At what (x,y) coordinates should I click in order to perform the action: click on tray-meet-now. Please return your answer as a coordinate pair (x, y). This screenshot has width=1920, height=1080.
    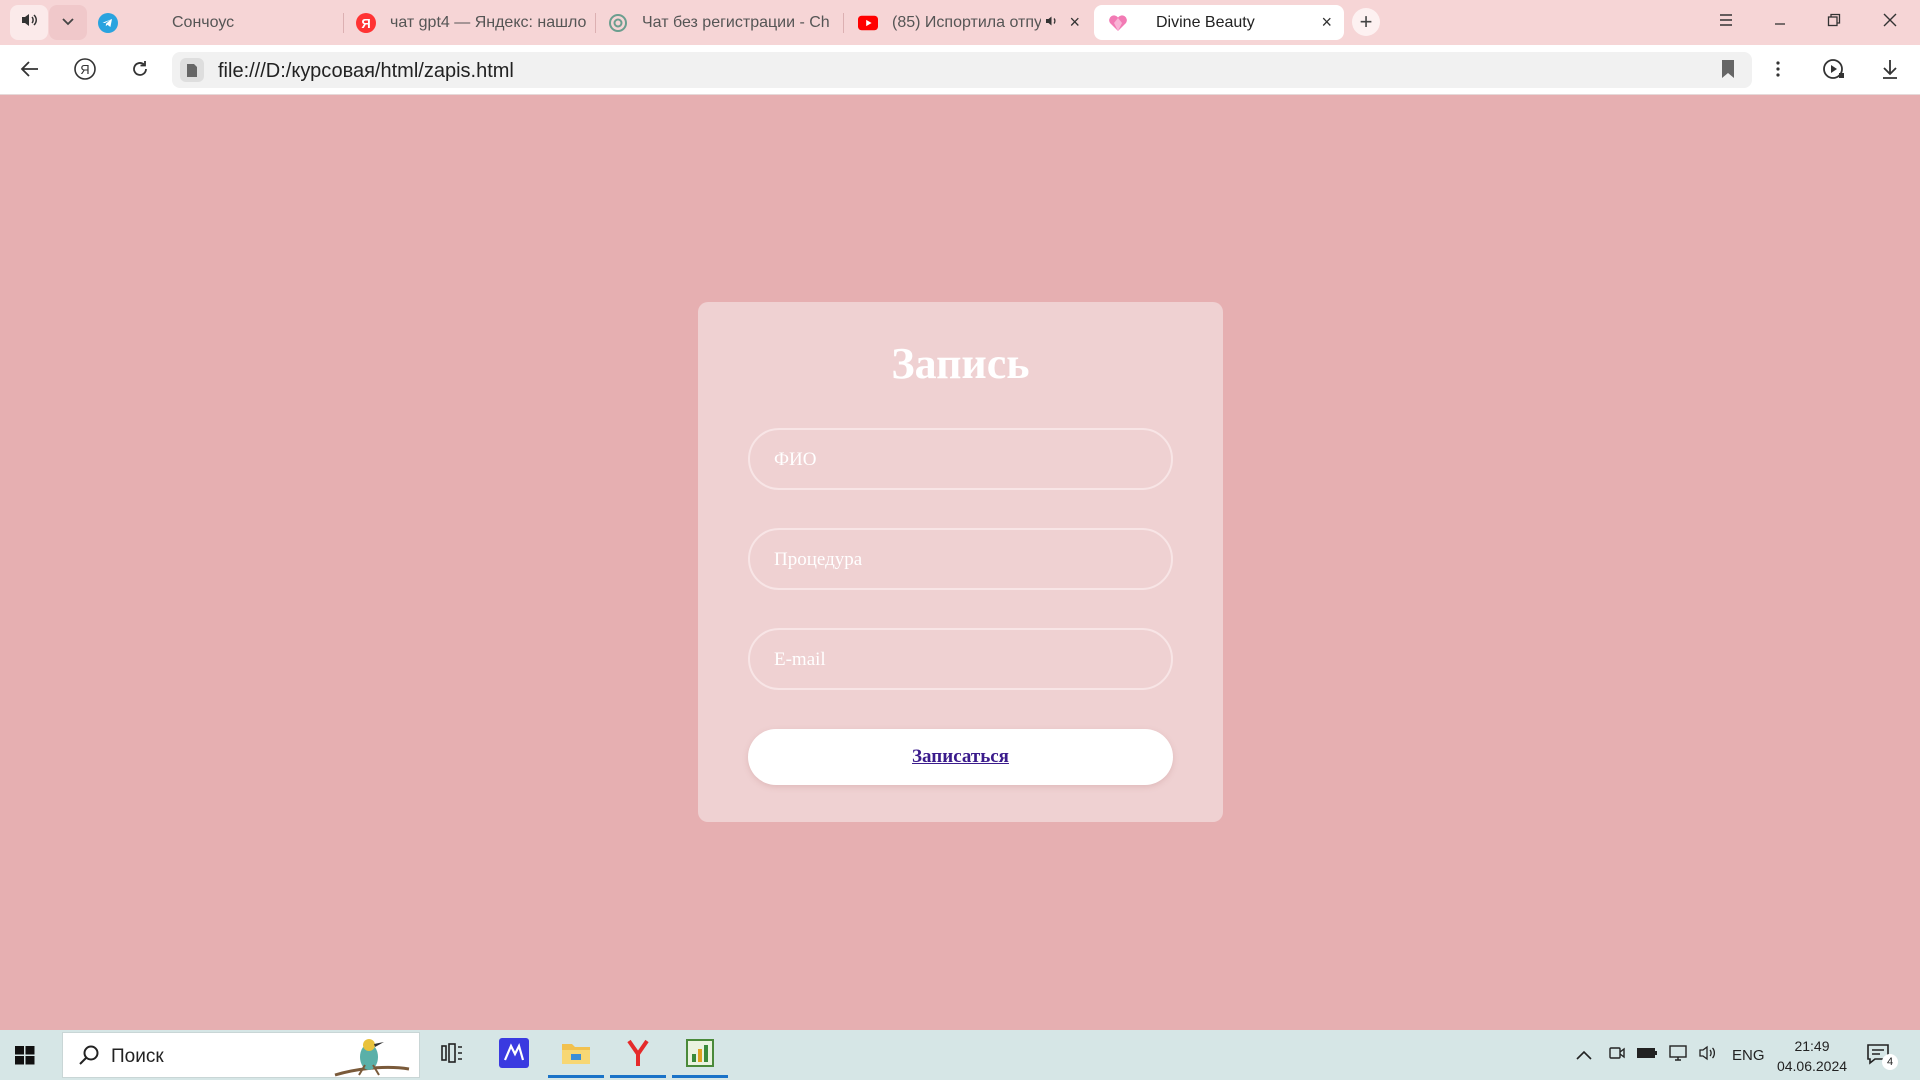
    Looking at the image, I should click on (1617, 1055).